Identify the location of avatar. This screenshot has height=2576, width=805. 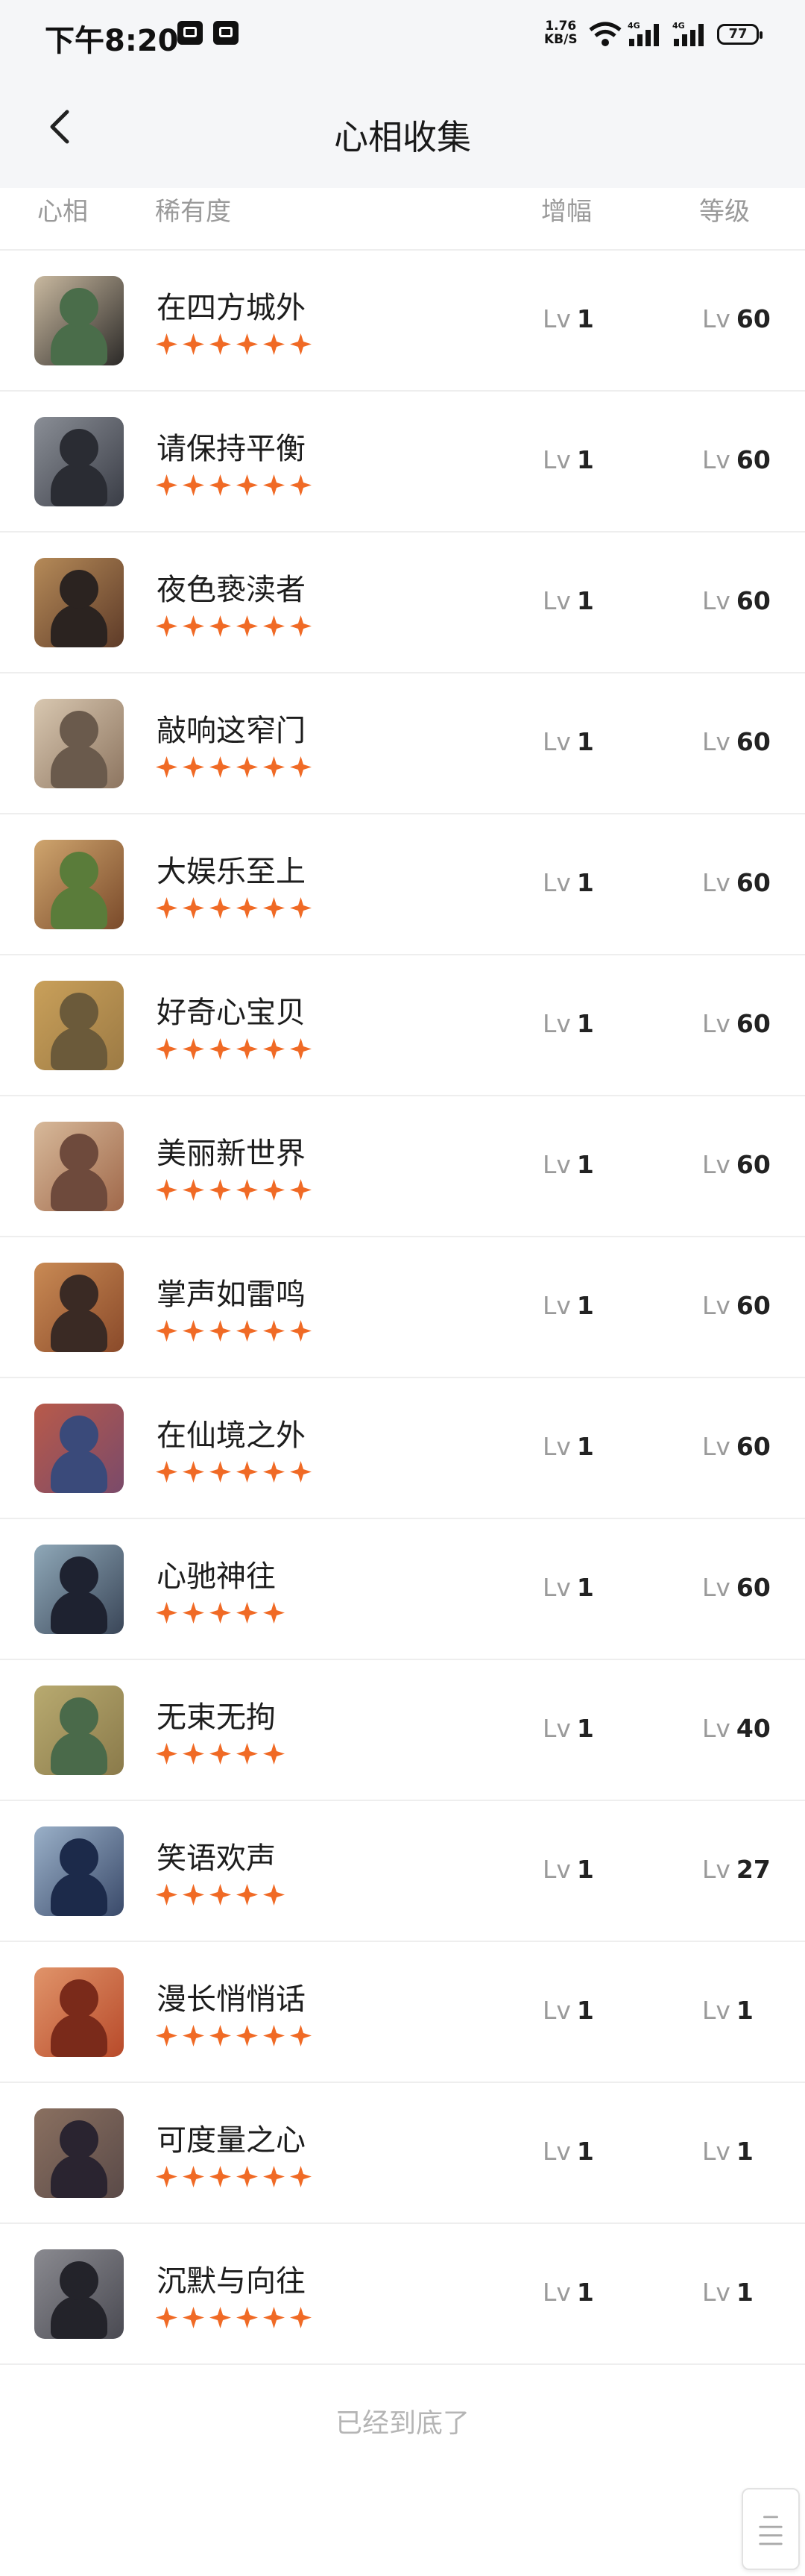
(79, 885).